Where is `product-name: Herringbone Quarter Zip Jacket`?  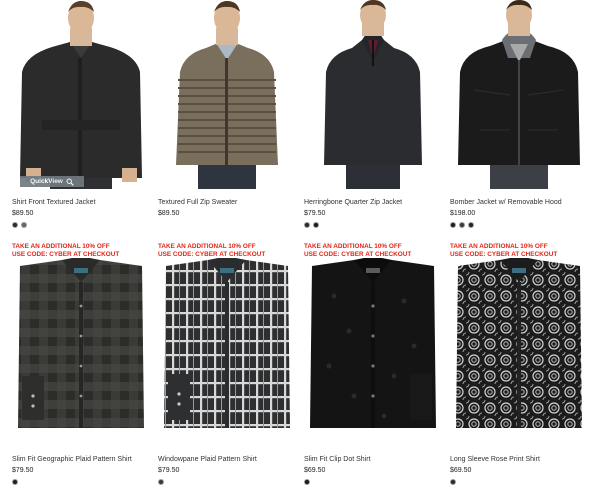
product-name: Herringbone Quarter Zip Jacket is located at coordinates (373, 202).